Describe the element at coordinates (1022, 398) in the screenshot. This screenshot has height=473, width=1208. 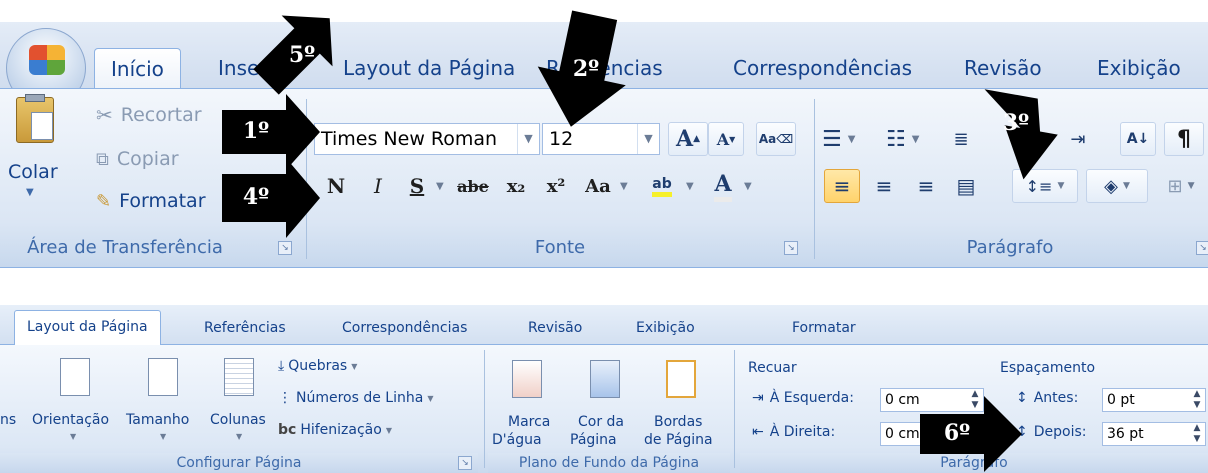
I see `spacing-before-icon: ↕` at that location.